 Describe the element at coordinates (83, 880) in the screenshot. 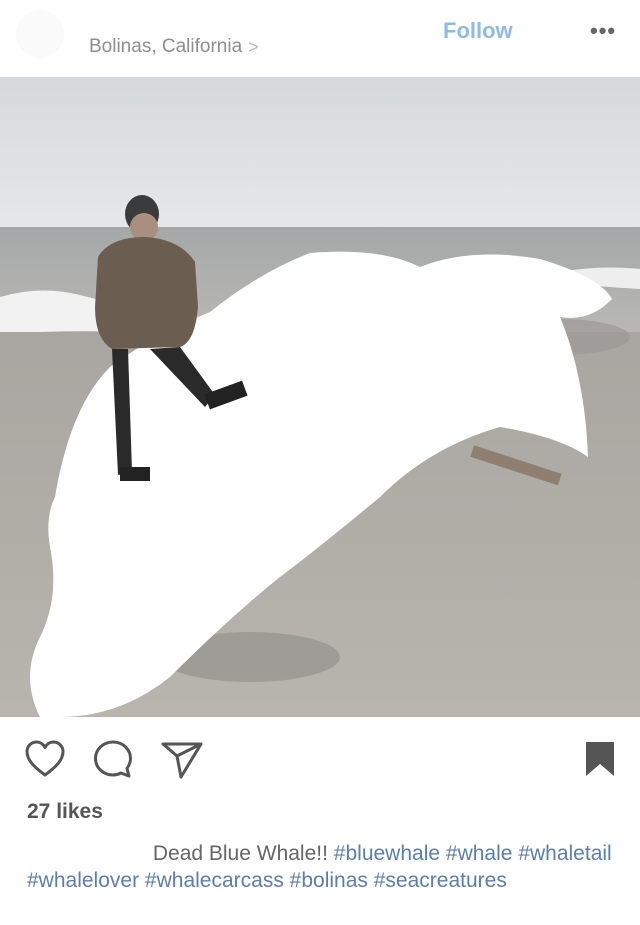

I see `hashtag-link: #whalelover` at that location.